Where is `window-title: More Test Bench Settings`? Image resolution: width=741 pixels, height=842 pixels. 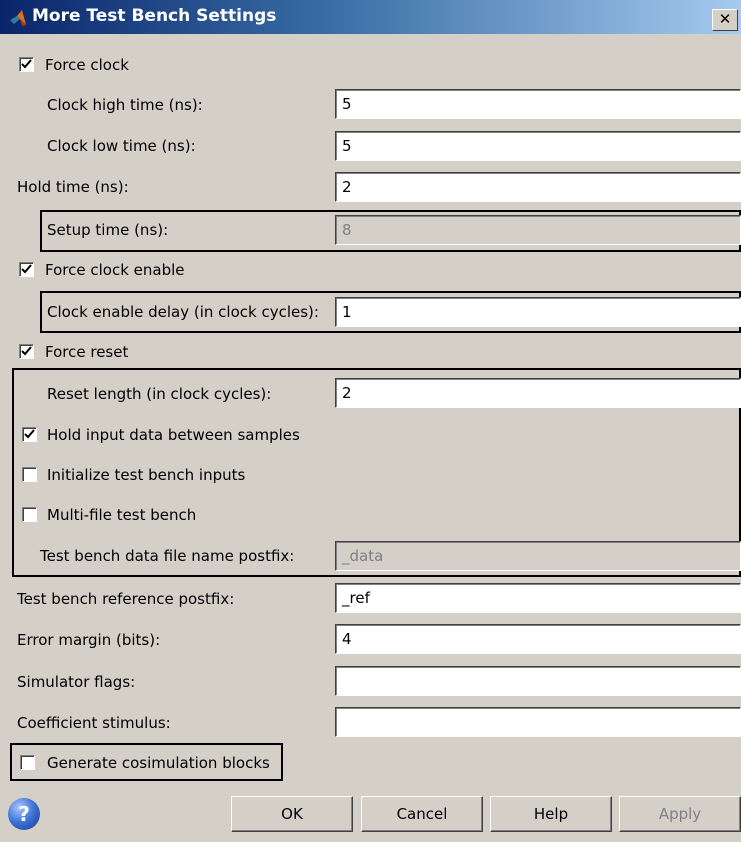
window-title: More Test Bench Settings is located at coordinates (154, 16).